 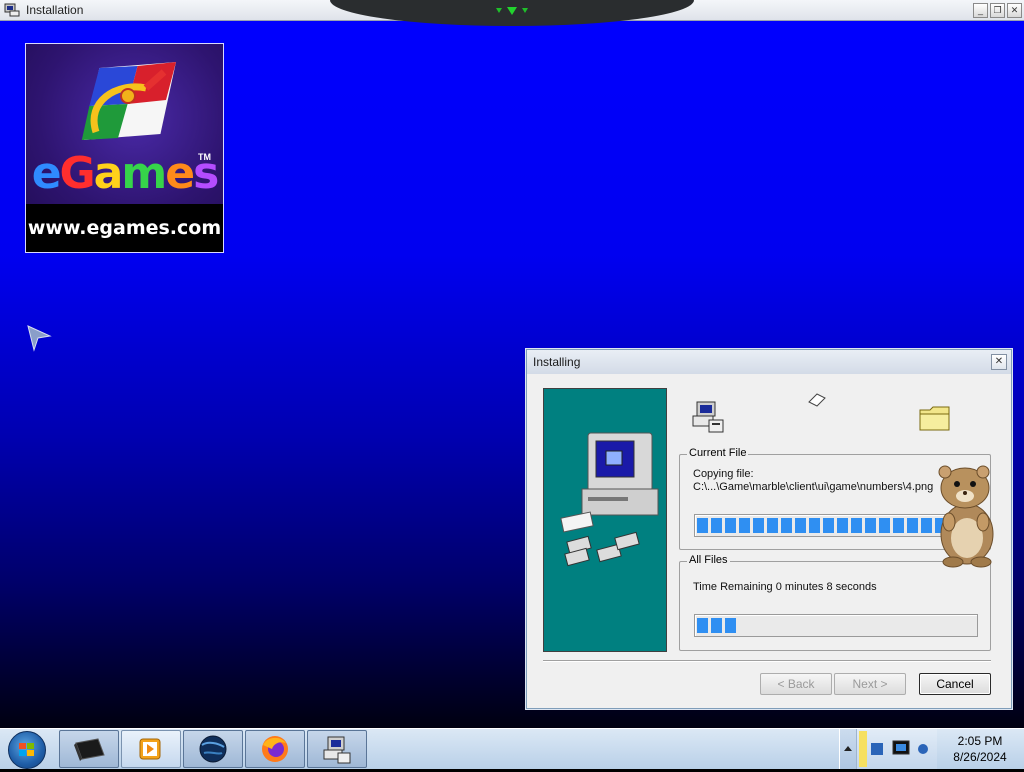 What do you see at coordinates (125, 173) in the screenshot?
I see `egames-wordmark: eGames` at bounding box center [125, 173].